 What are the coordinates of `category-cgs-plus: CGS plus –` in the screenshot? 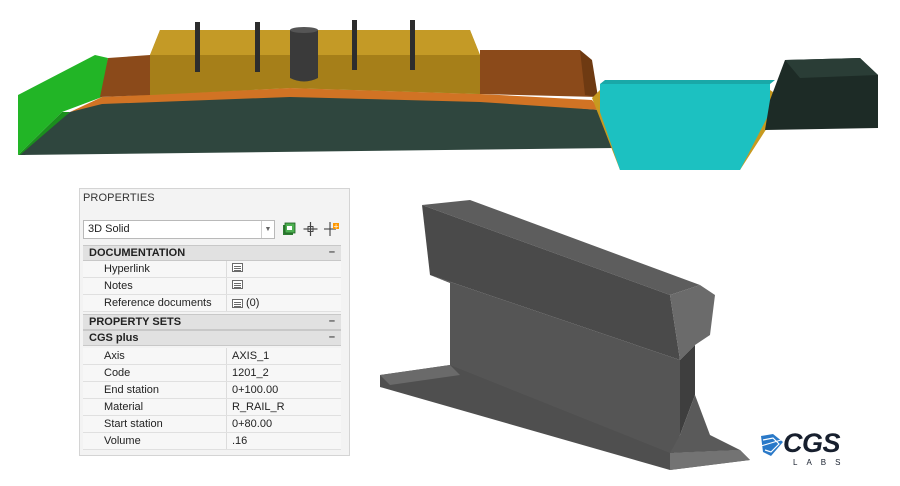 It's located at (212, 338).